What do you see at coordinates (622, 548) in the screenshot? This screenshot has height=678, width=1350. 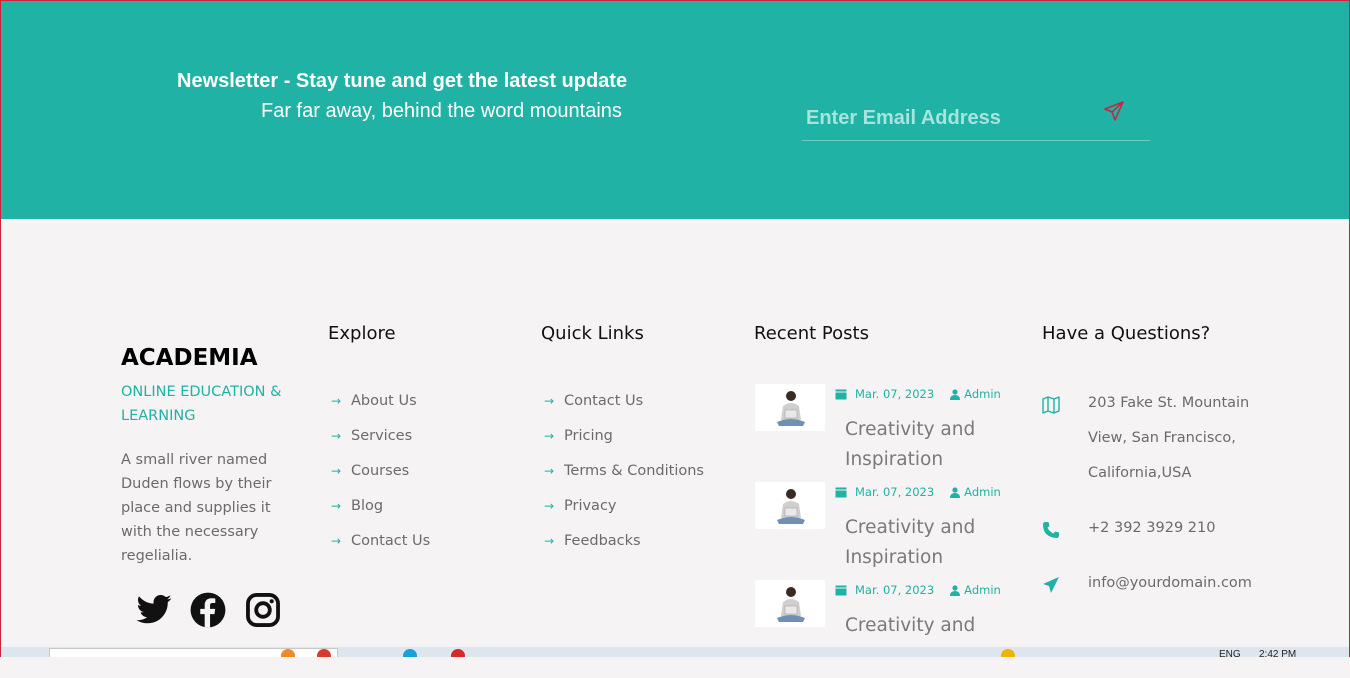 I see `quick-link-feedbacks: → Feedbacks` at bounding box center [622, 548].